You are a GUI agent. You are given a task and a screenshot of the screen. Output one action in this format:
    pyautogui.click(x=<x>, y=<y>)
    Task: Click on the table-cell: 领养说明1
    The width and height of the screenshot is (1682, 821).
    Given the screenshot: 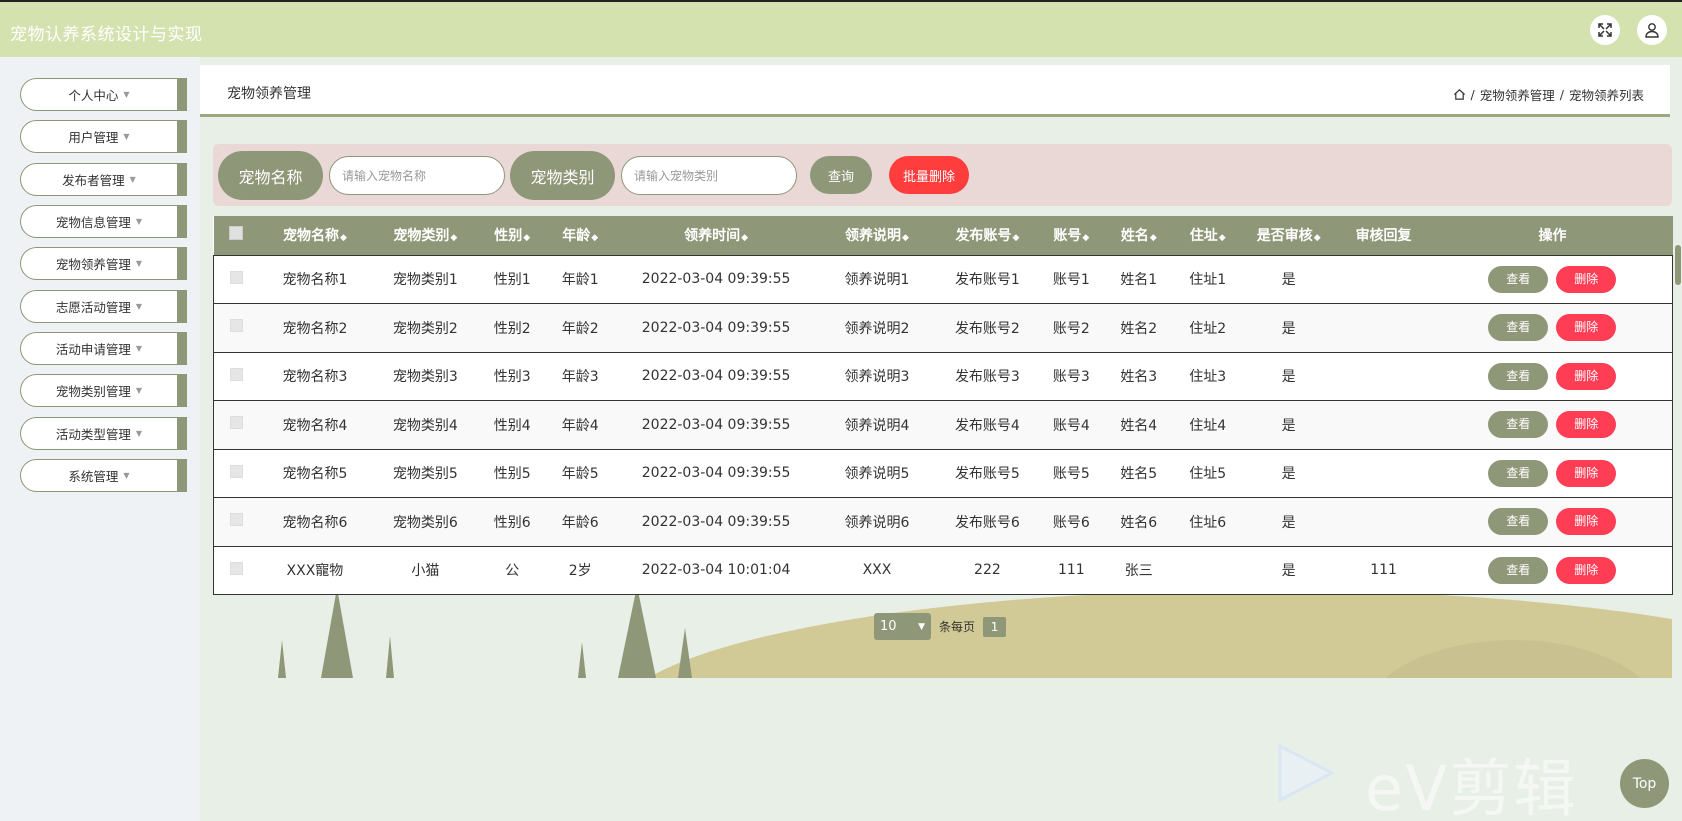 What is the action you would take?
    pyautogui.click(x=877, y=279)
    